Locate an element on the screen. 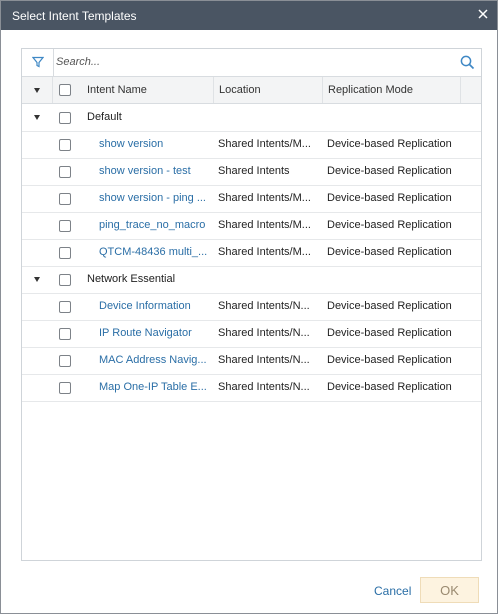 The width and height of the screenshot is (498, 614). intent-name-link: ping_trace_no_macro is located at coordinates (155, 225).